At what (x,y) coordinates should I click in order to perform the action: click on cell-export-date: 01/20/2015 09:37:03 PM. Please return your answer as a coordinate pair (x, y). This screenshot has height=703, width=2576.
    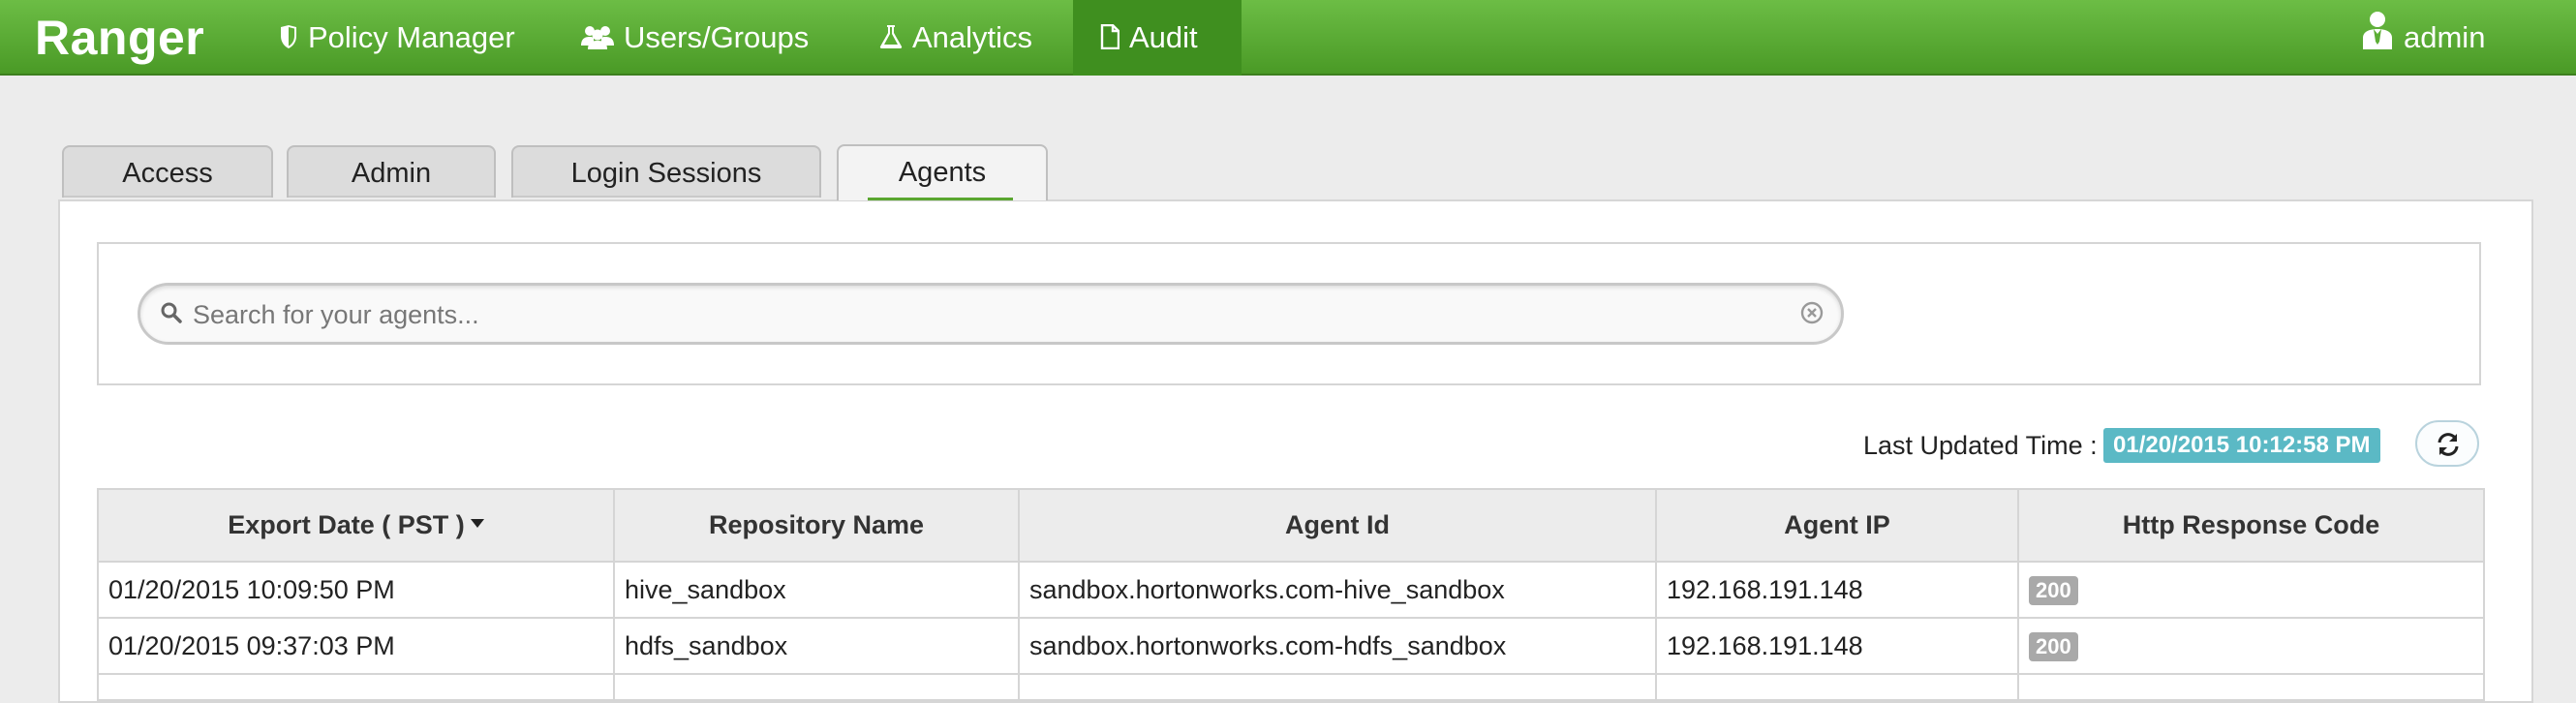
    Looking at the image, I should click on (357, 646).